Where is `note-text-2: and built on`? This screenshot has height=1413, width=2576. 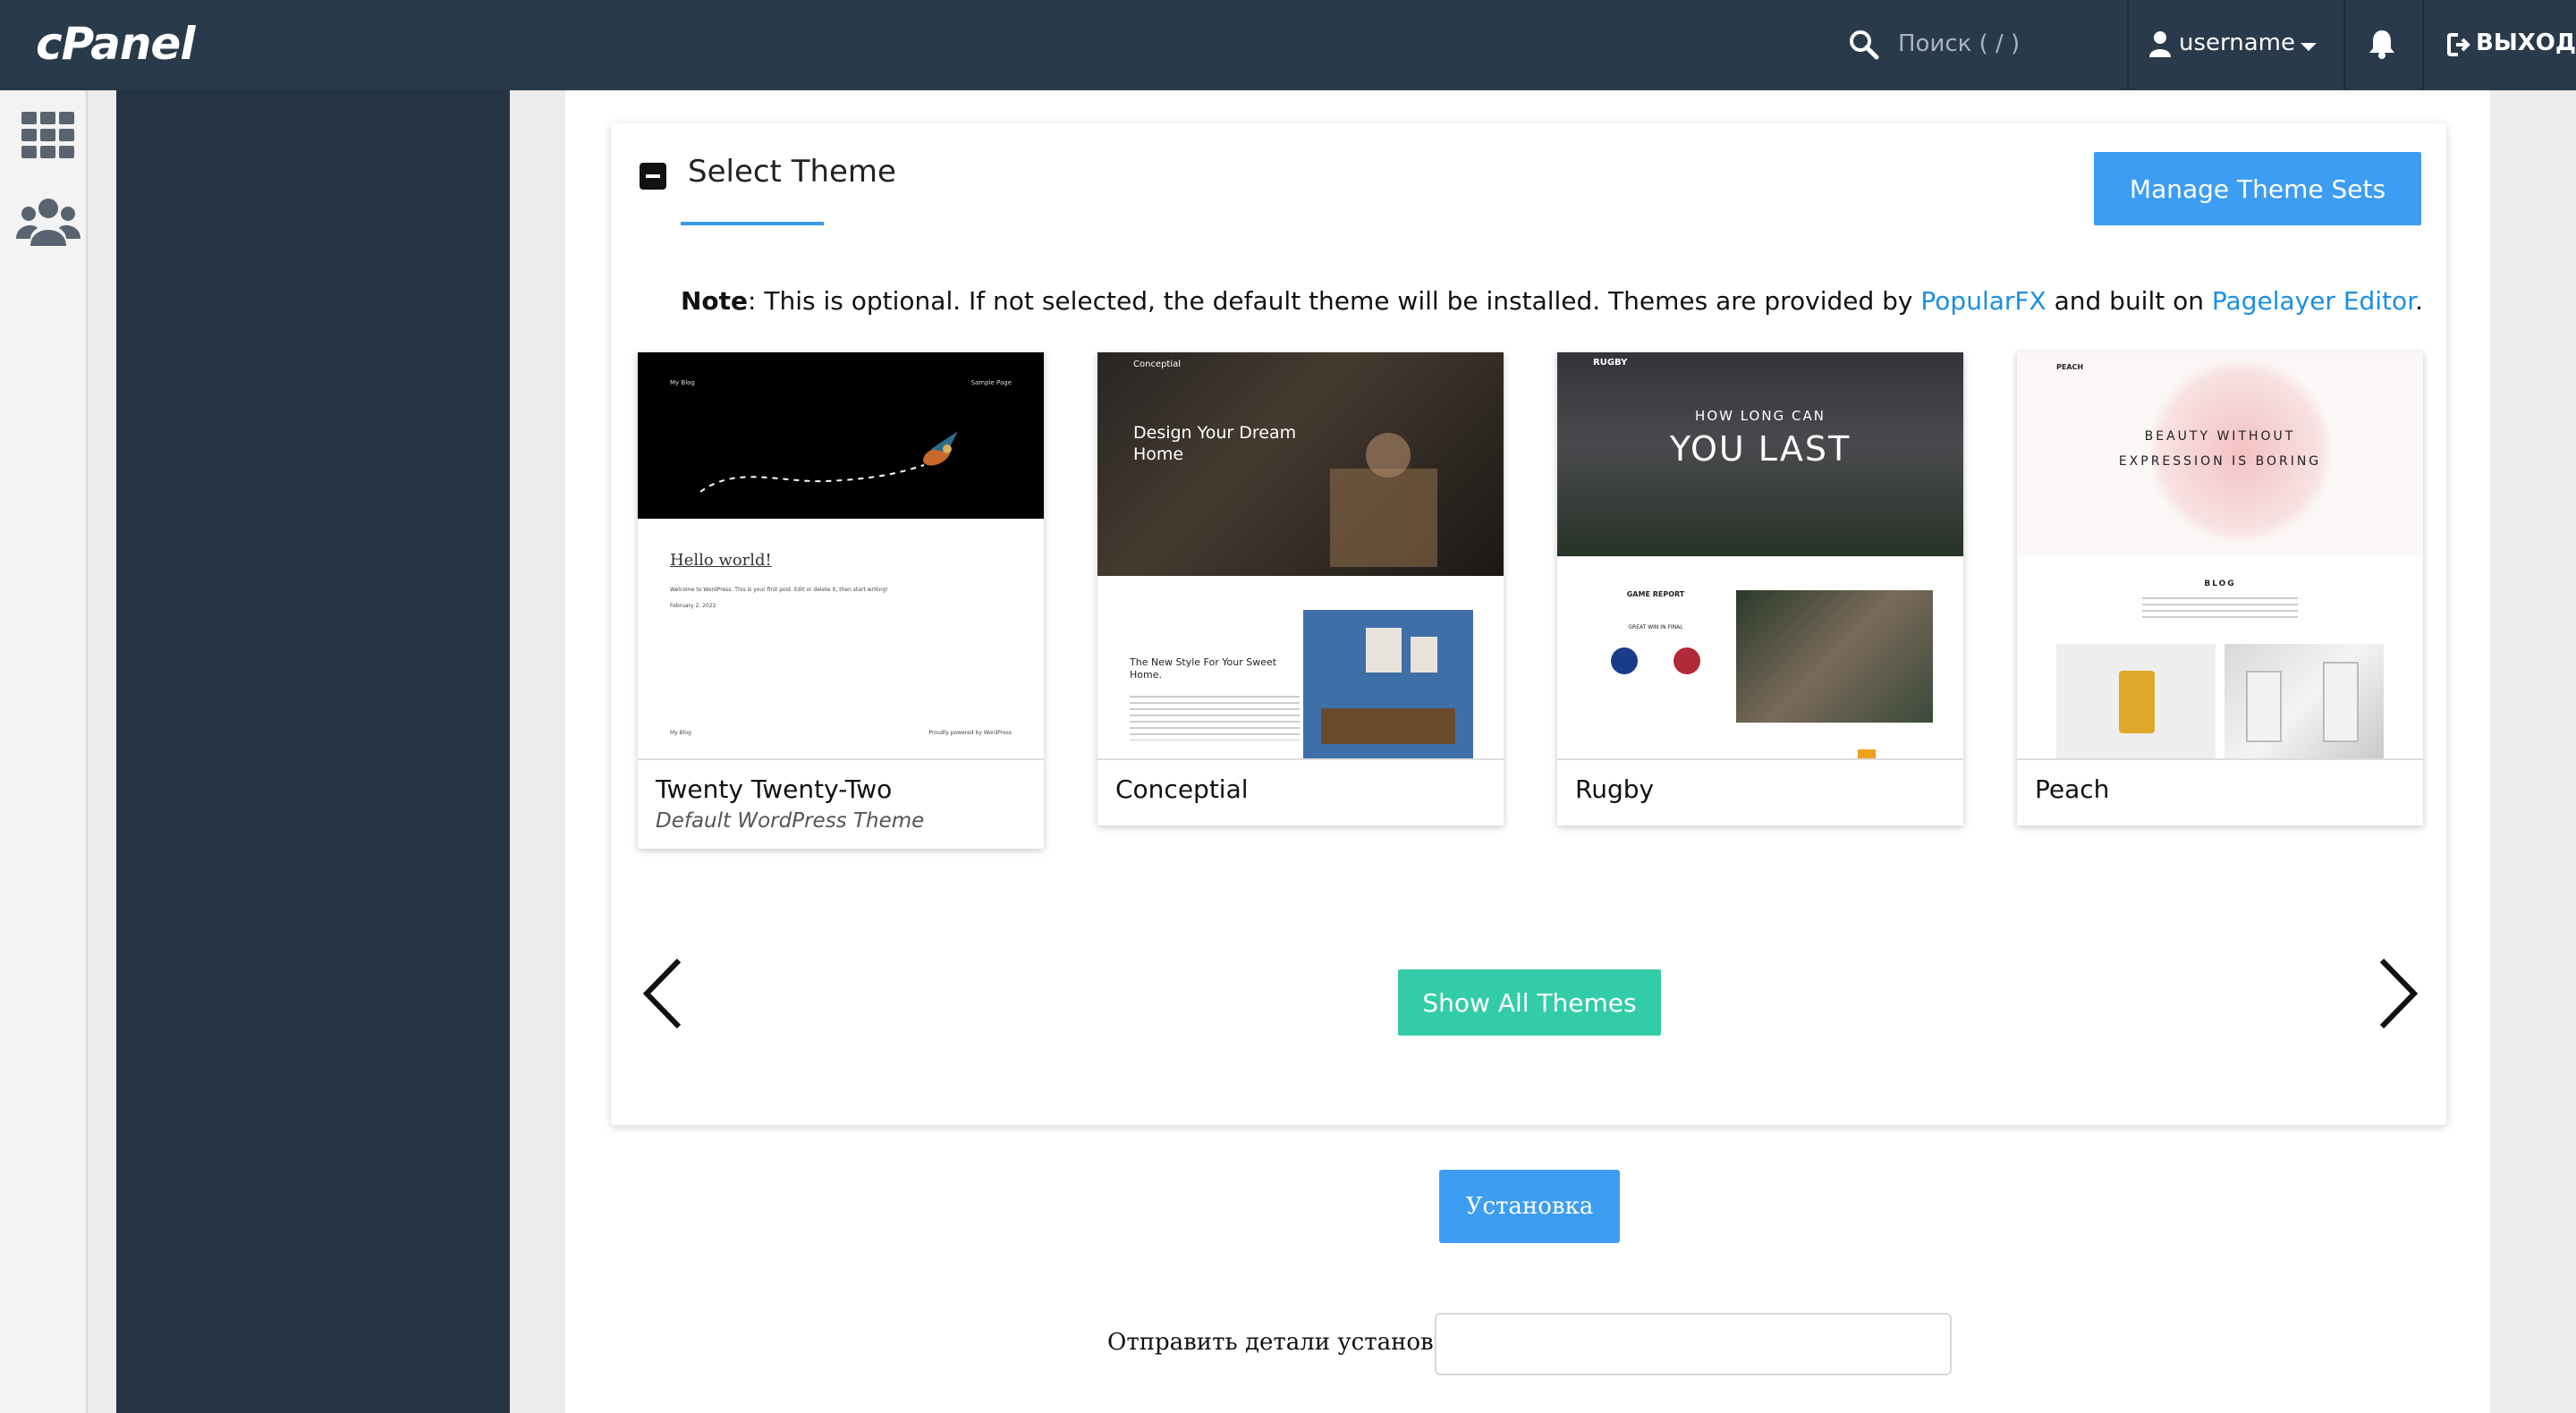
note-text-2: and built on is located at coordinates (2129, 301).